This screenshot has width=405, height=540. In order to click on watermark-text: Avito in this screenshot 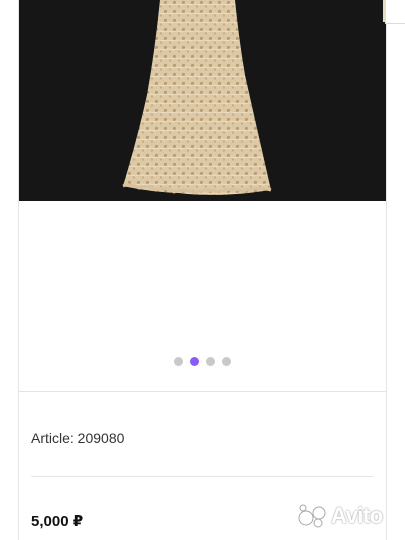, I will do `click(357, 515)`.